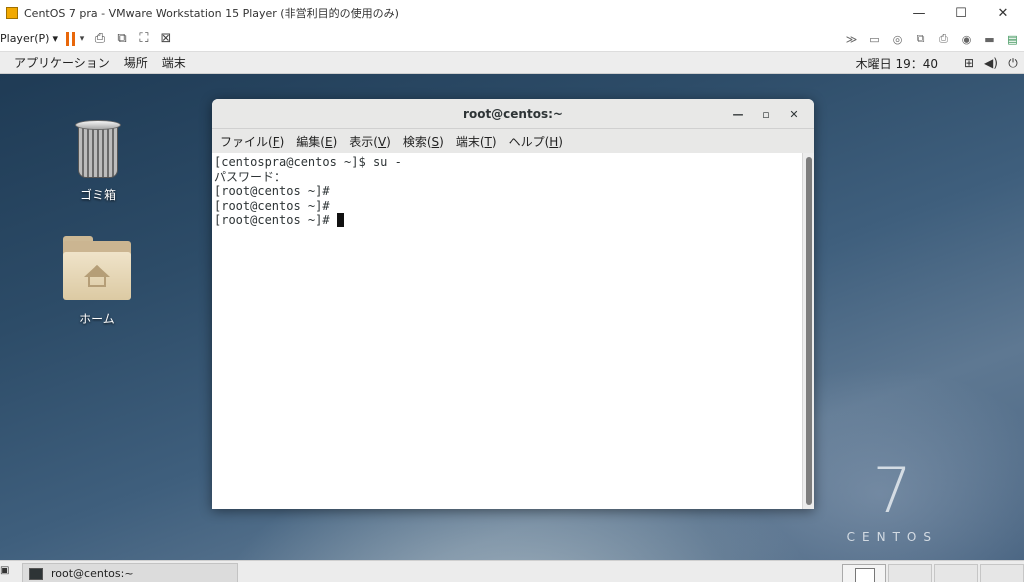 This screenshot has width=1024, height=582. I want to click on terminal-window-controls: — ▫ ✕, so click(766, 114).